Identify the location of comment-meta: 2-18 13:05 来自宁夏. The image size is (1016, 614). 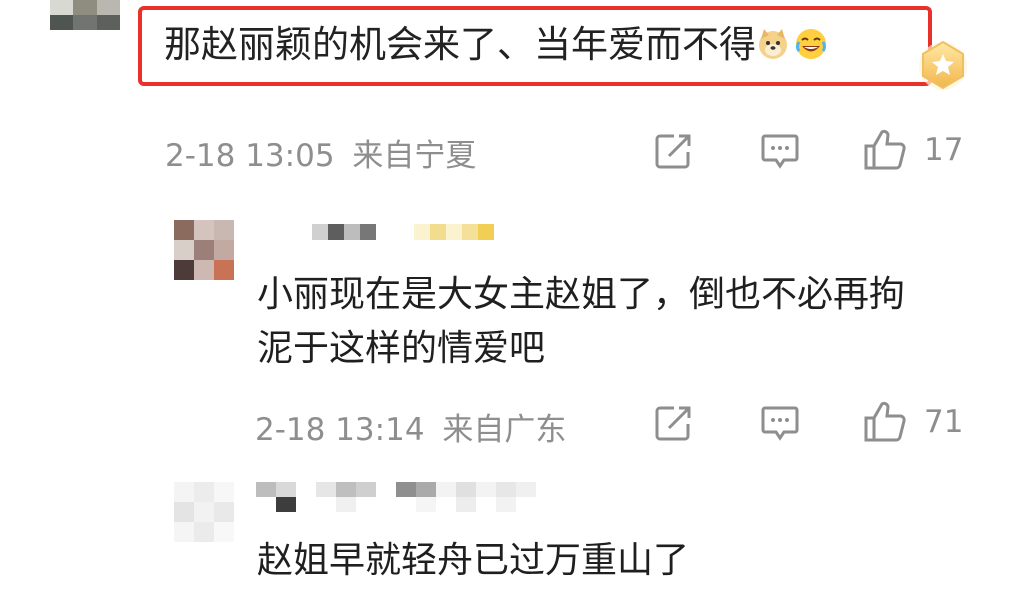
(320, 152).